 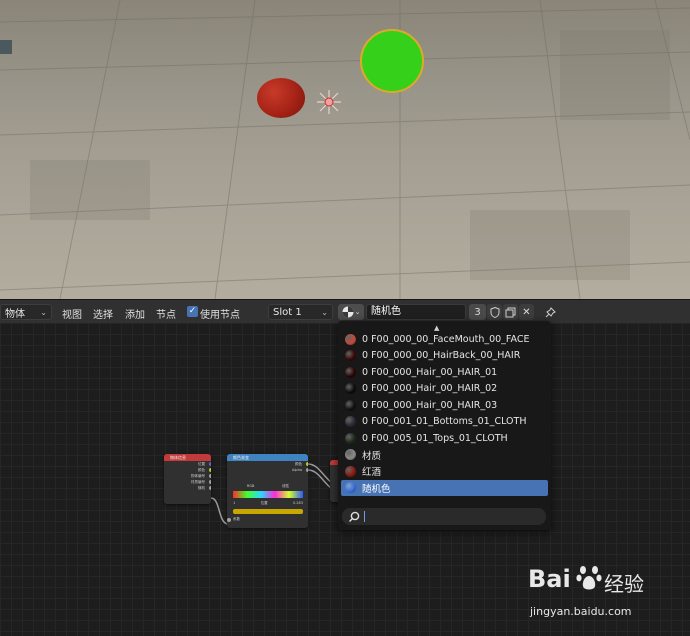 I want to click on use-nodes-checkbox: ✓, so click(x=192, y=311).